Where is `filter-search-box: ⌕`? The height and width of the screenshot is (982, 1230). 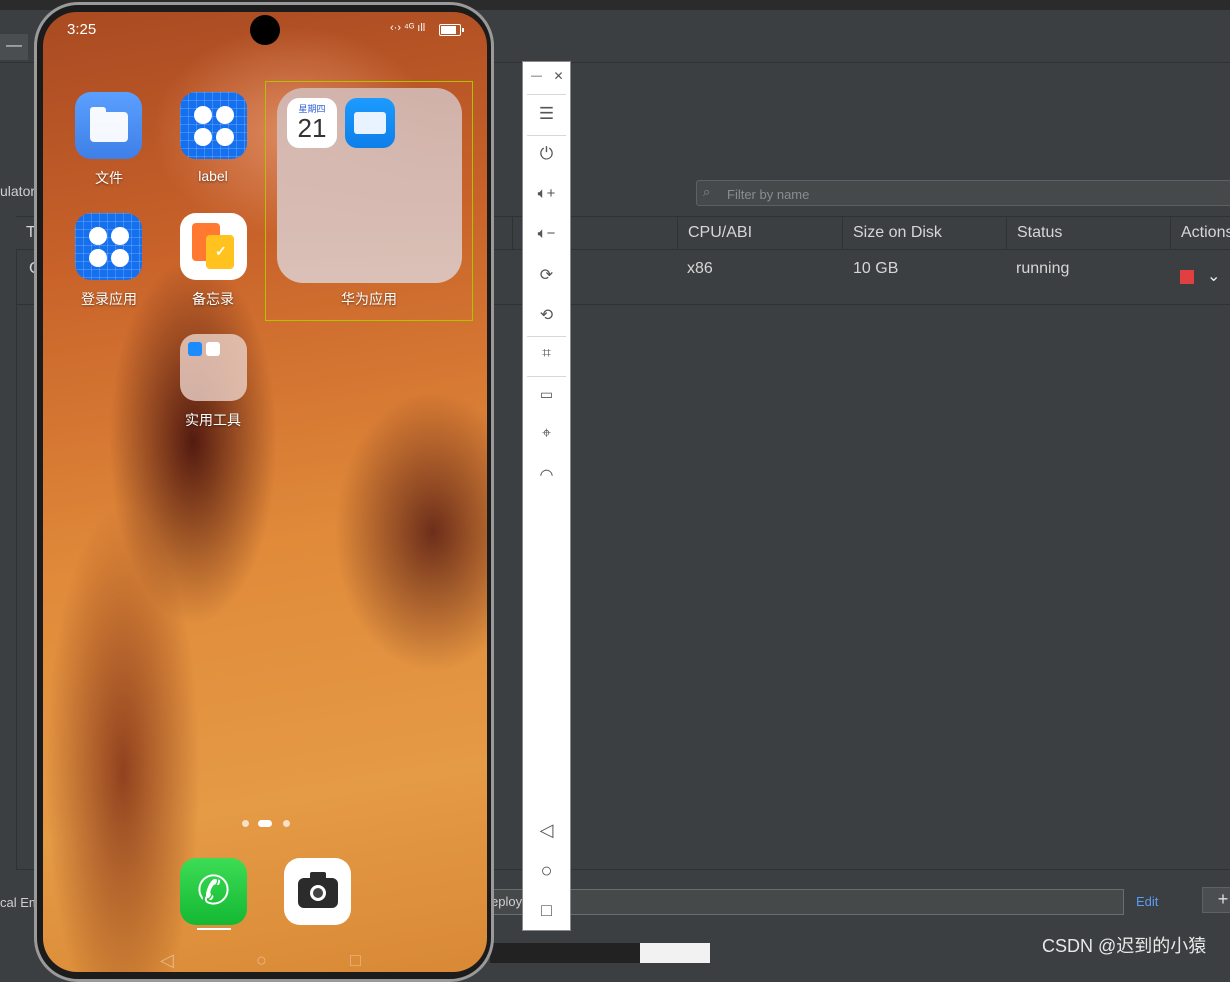 filter-search-box: ⌕ is located at coordinates (963, 193).